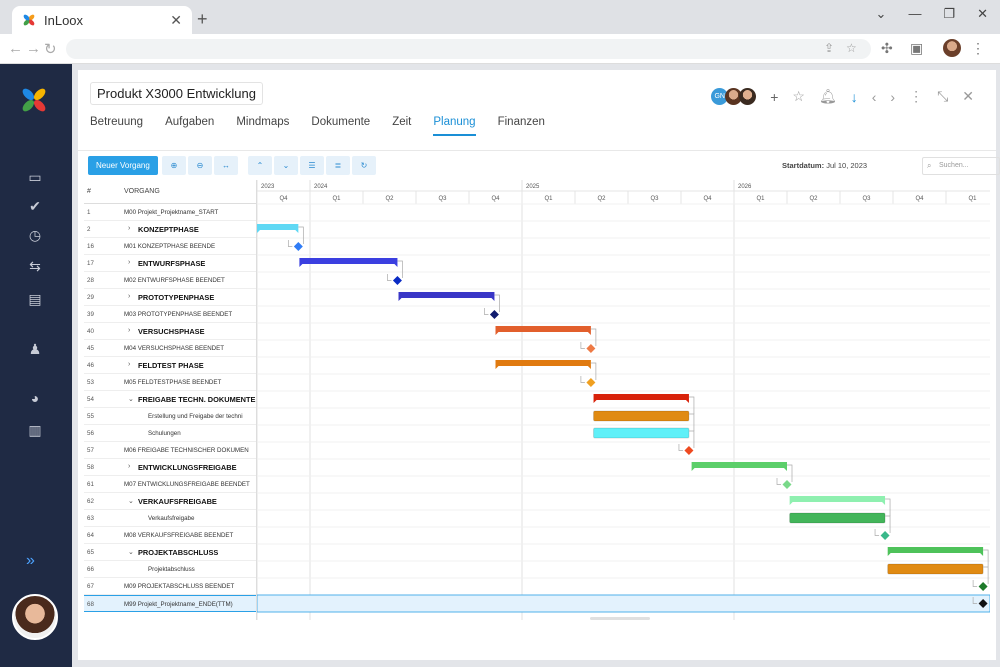  Describe the element at coordinates (942, 96) in the screenshot. I see `collapse-icon: ⤡` at that location.